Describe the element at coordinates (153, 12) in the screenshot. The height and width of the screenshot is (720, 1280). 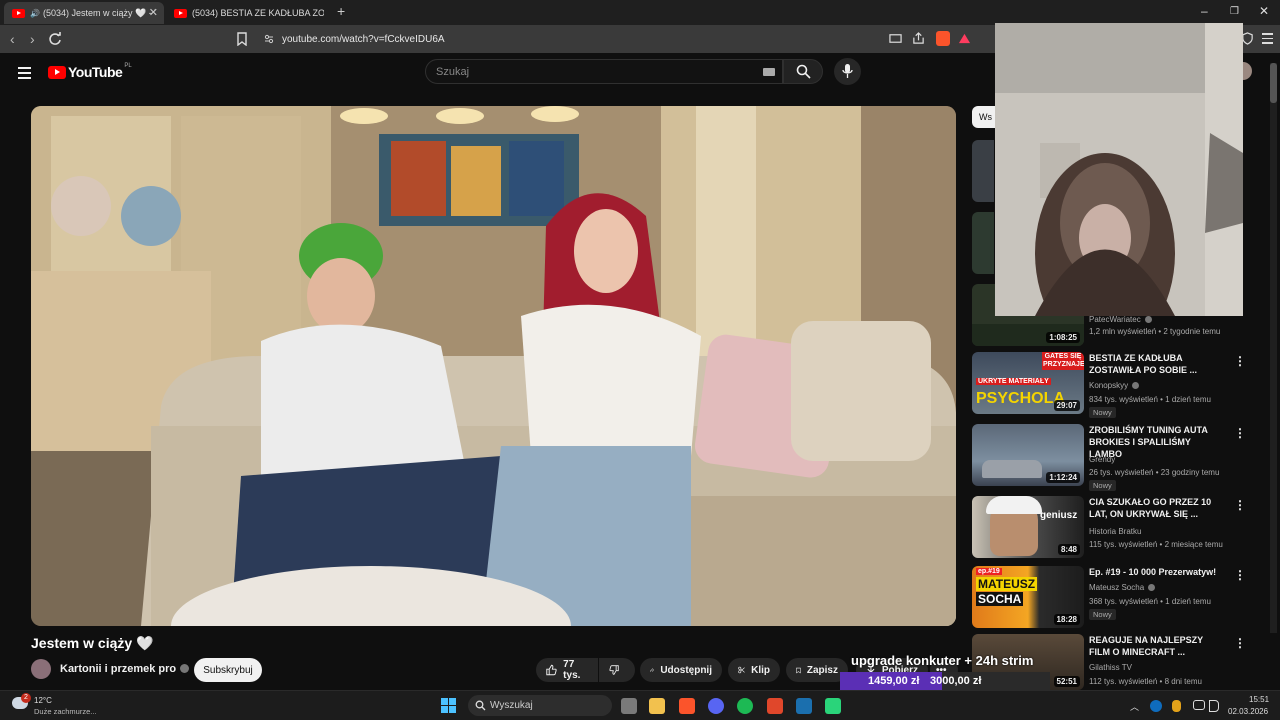
I see `tab-close-icon: ✕` at that location.